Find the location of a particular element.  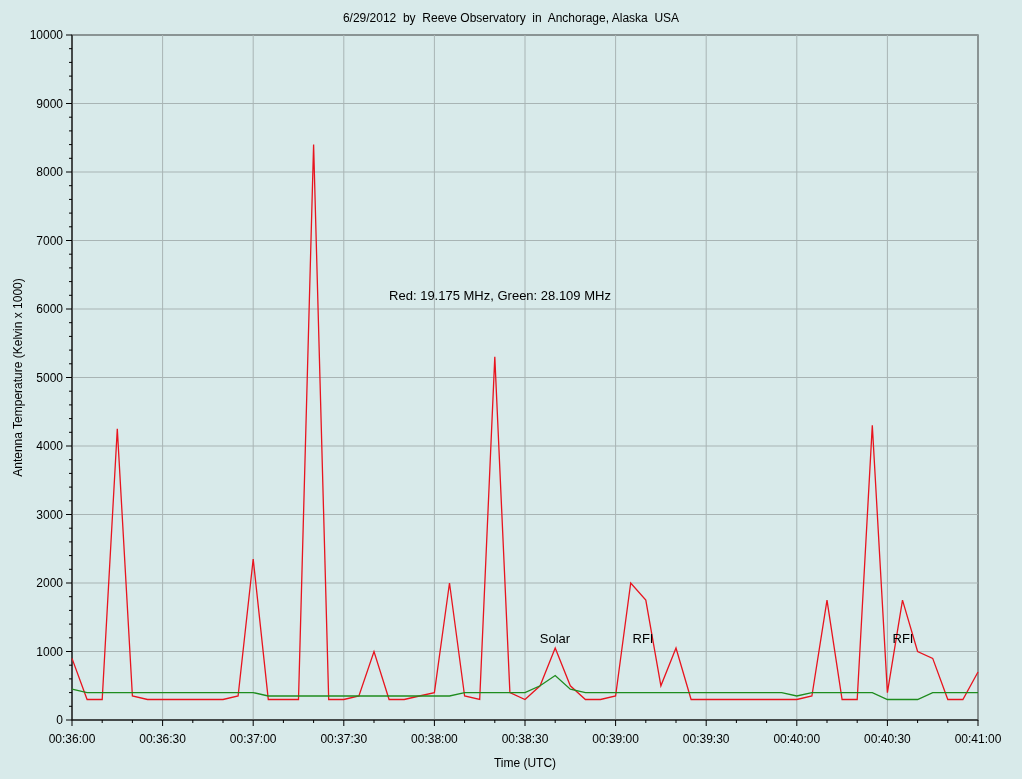

y-axis-label: Antenna Temperature (Kelvin x 1000) is located at coordinates (18, 377).